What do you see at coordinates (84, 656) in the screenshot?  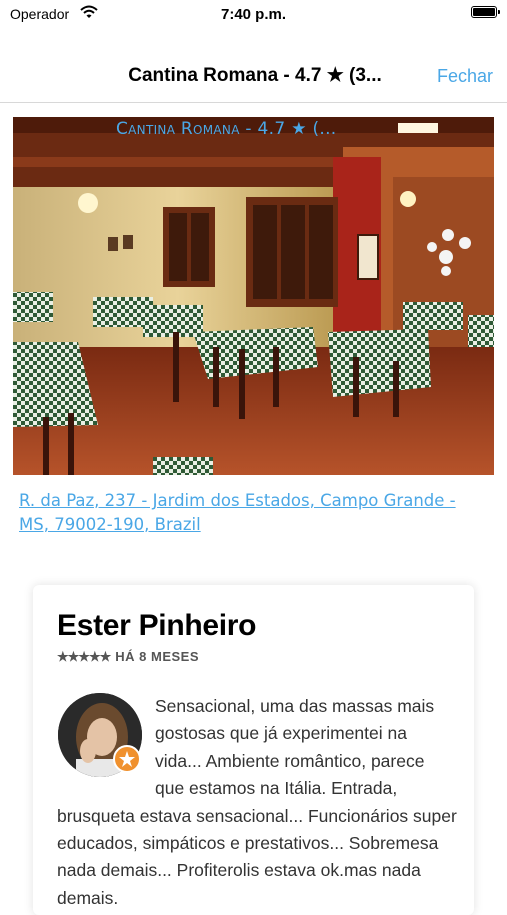 I see `rating-stars: ★★★★★` at bounding box center [84, 656].